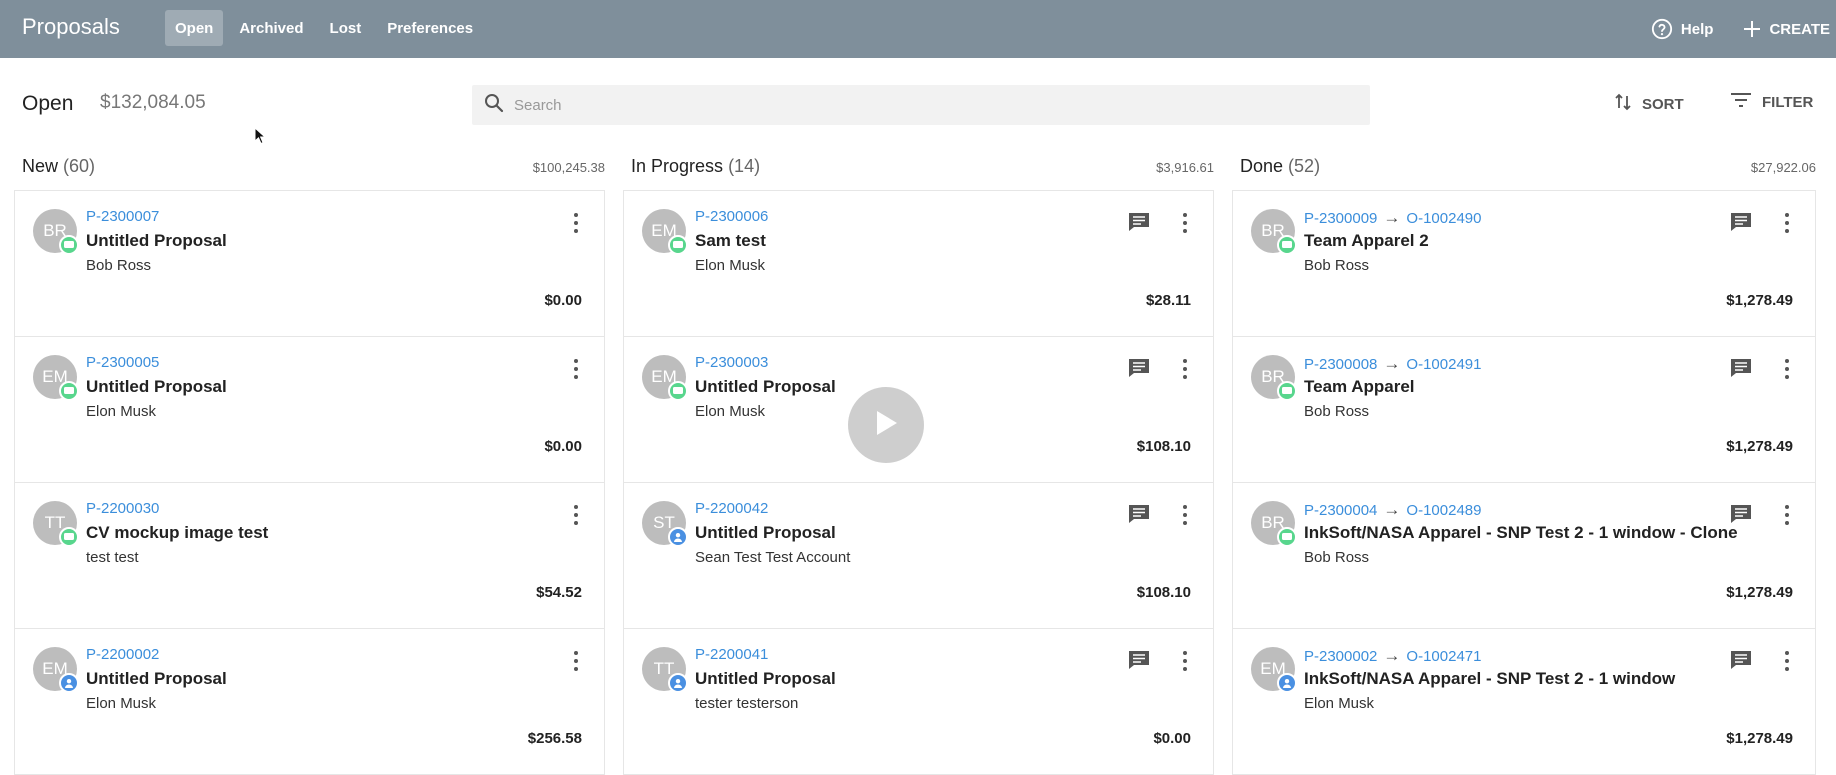 This screenshot has width=1836, height=775. I want to click on proposal-id-link: P-2300003, so click(731, 362).